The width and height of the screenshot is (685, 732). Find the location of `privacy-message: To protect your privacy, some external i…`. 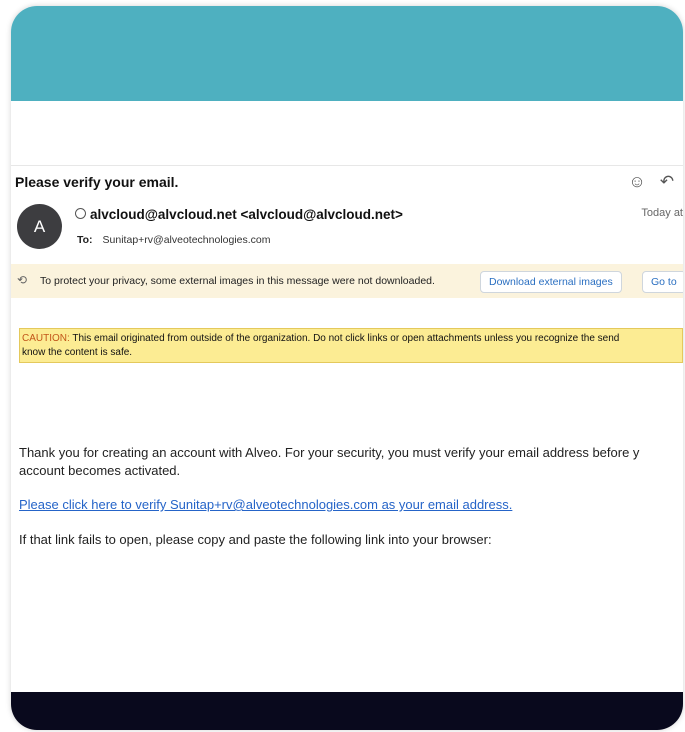

privacy-message: To protect your privacy, some external i… is located at coordinates (237, 281).